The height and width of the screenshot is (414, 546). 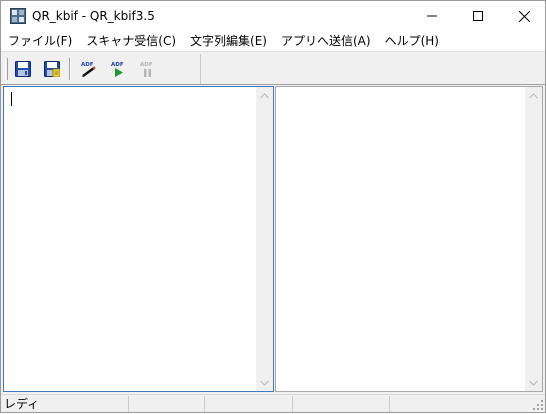 What do you see at coordinates (40, 41) in the screenshot?
I see `menu-file: ファイル(F)` at bounding box center [40, 41].